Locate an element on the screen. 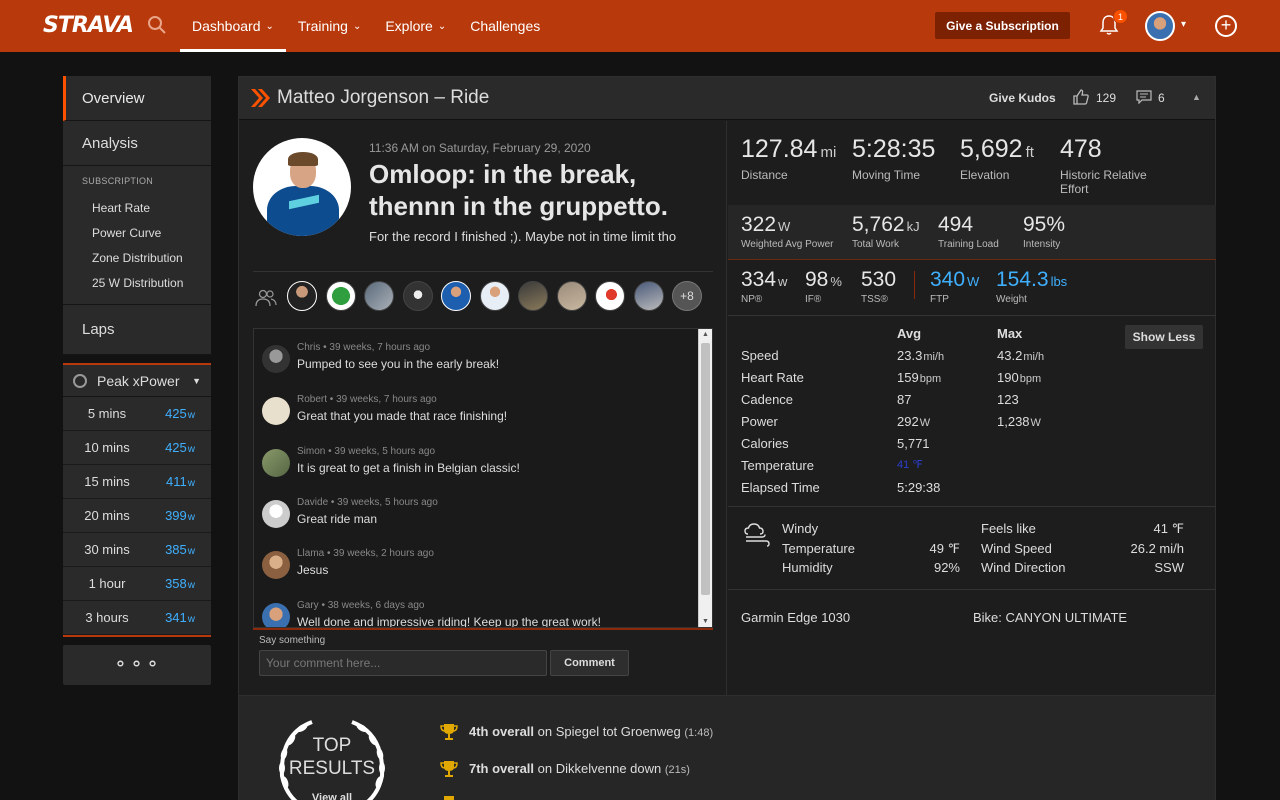 This screenshot has width=1280, height=800. kudos-count: 129 is located at coordinates (1106, 98).